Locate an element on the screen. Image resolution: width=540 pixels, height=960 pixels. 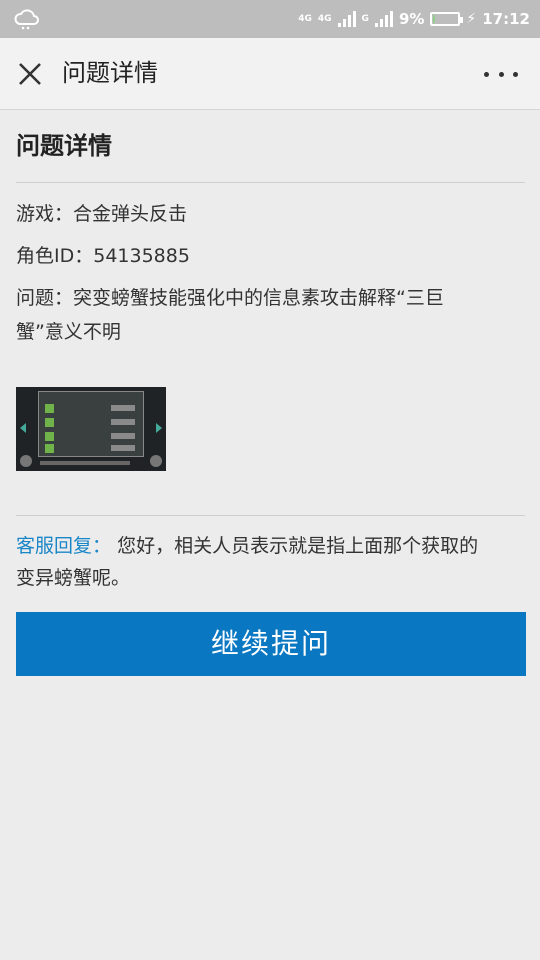
right-arrow-icon is located at coordinates (159, 428).